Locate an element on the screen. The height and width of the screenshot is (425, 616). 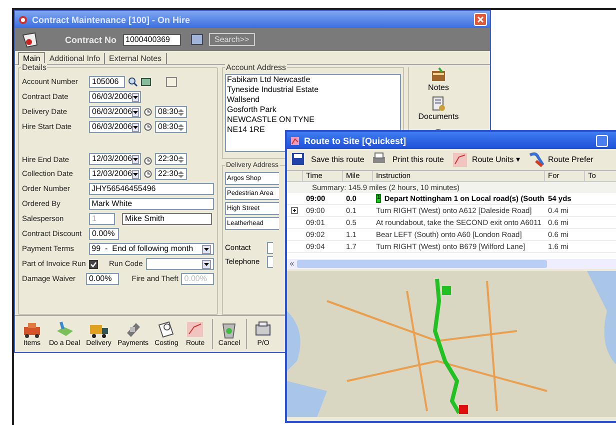
address-line: NEWCASTLE ON TYNE is located at coordinates (271, 120).